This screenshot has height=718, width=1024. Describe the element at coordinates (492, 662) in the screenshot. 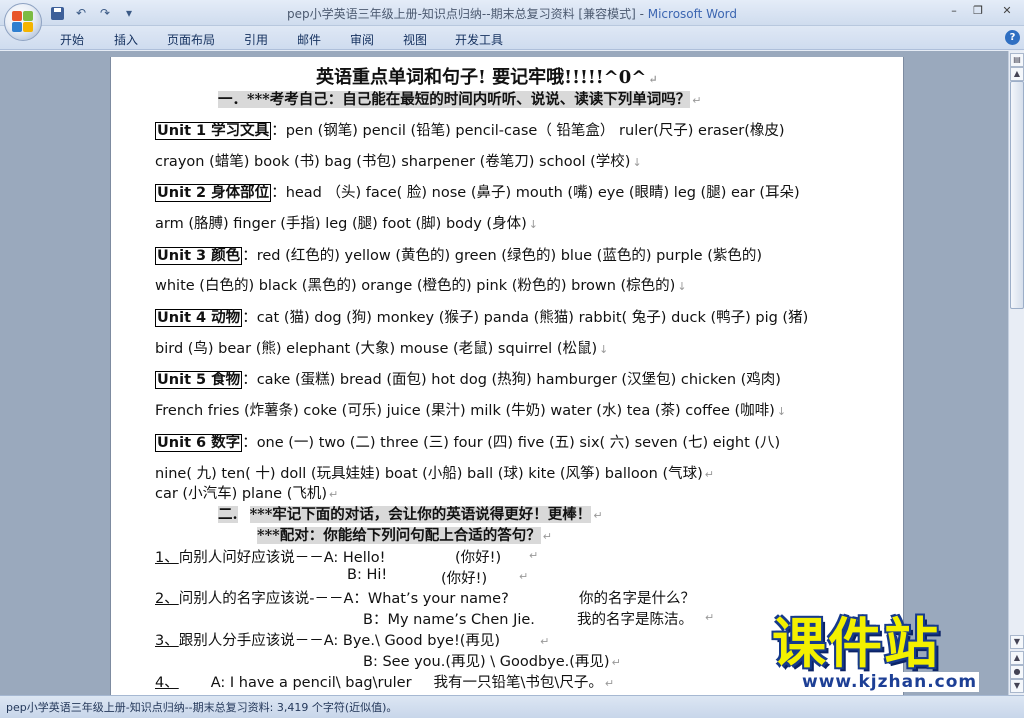

I see `dialog-3-answer: B: See you.(再见) \ Goodbye.(再见) ↵` at that location.